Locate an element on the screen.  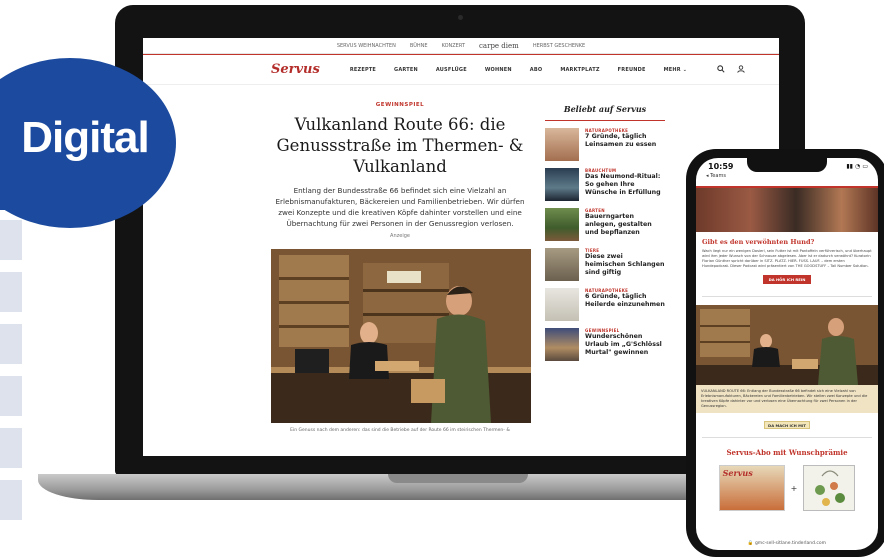
participate-button: DA MACH ICH MIT is located at coordinates (787, 425).